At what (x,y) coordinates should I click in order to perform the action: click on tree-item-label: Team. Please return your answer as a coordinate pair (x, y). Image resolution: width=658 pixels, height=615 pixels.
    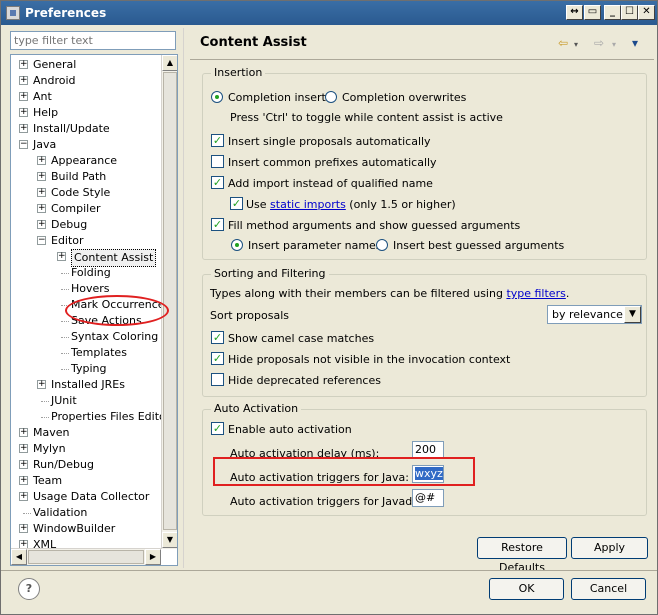
    Looking at the image, I should click on (47, 481).